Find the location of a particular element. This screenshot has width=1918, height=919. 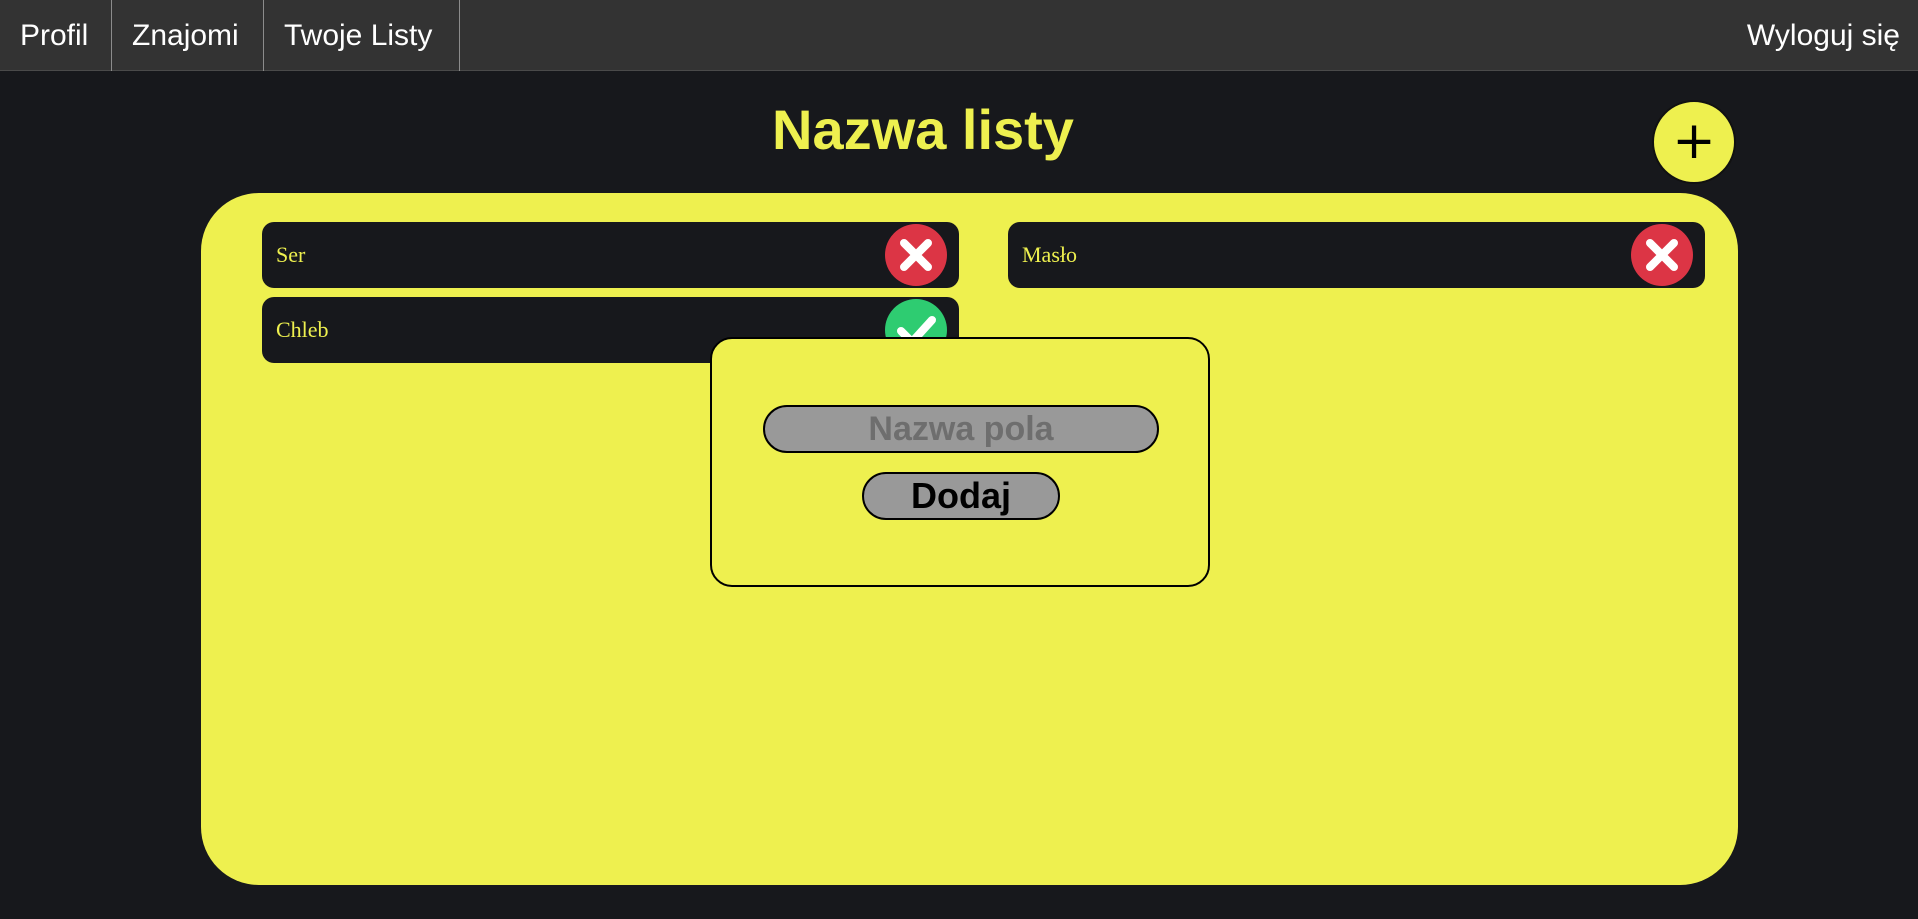

top-navigation-bar: Profil Znajomi Twoje Listy Wyloguj się is located at coordinates (959, 35).